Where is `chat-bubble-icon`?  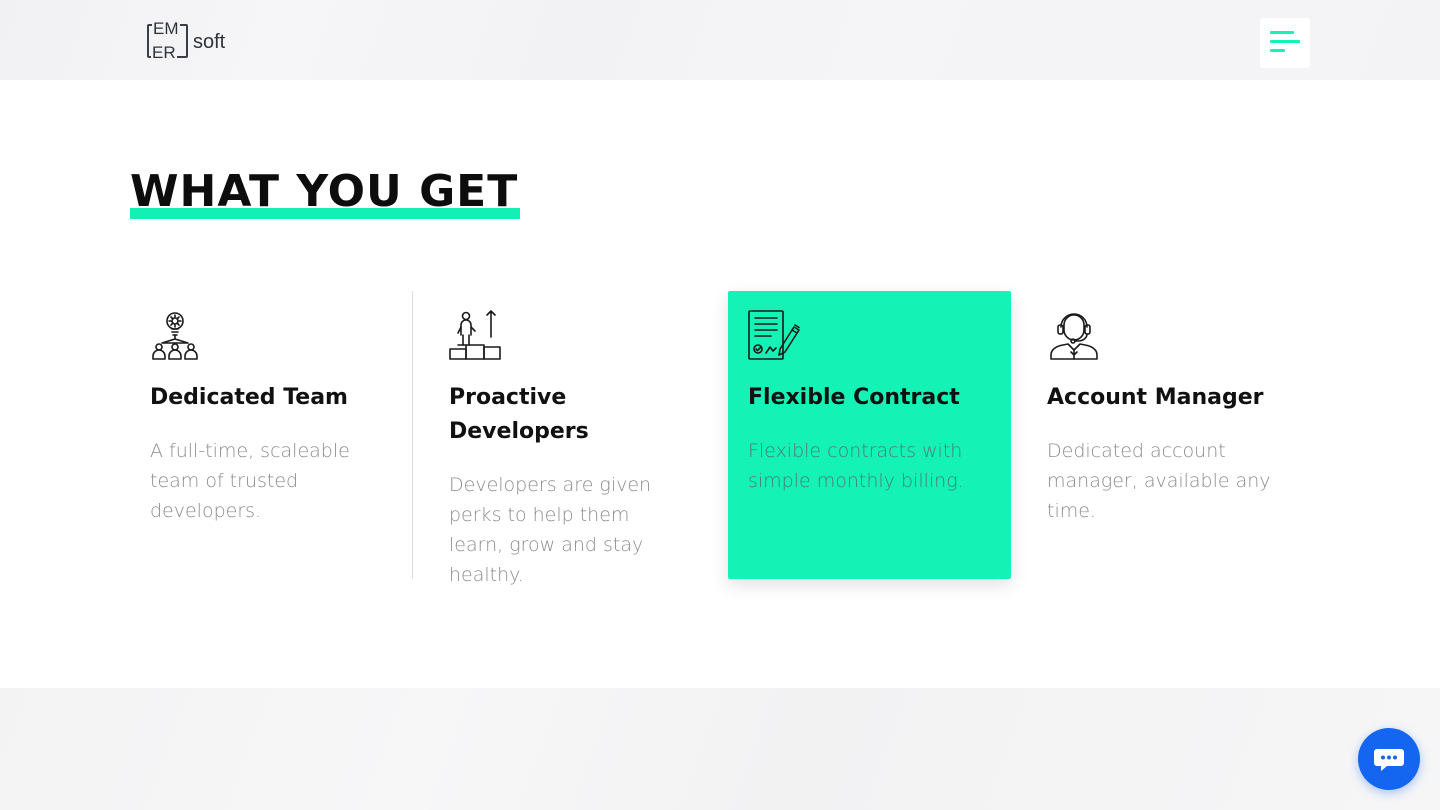 chat-bubble-icon is located at coordinates (1389, 760).